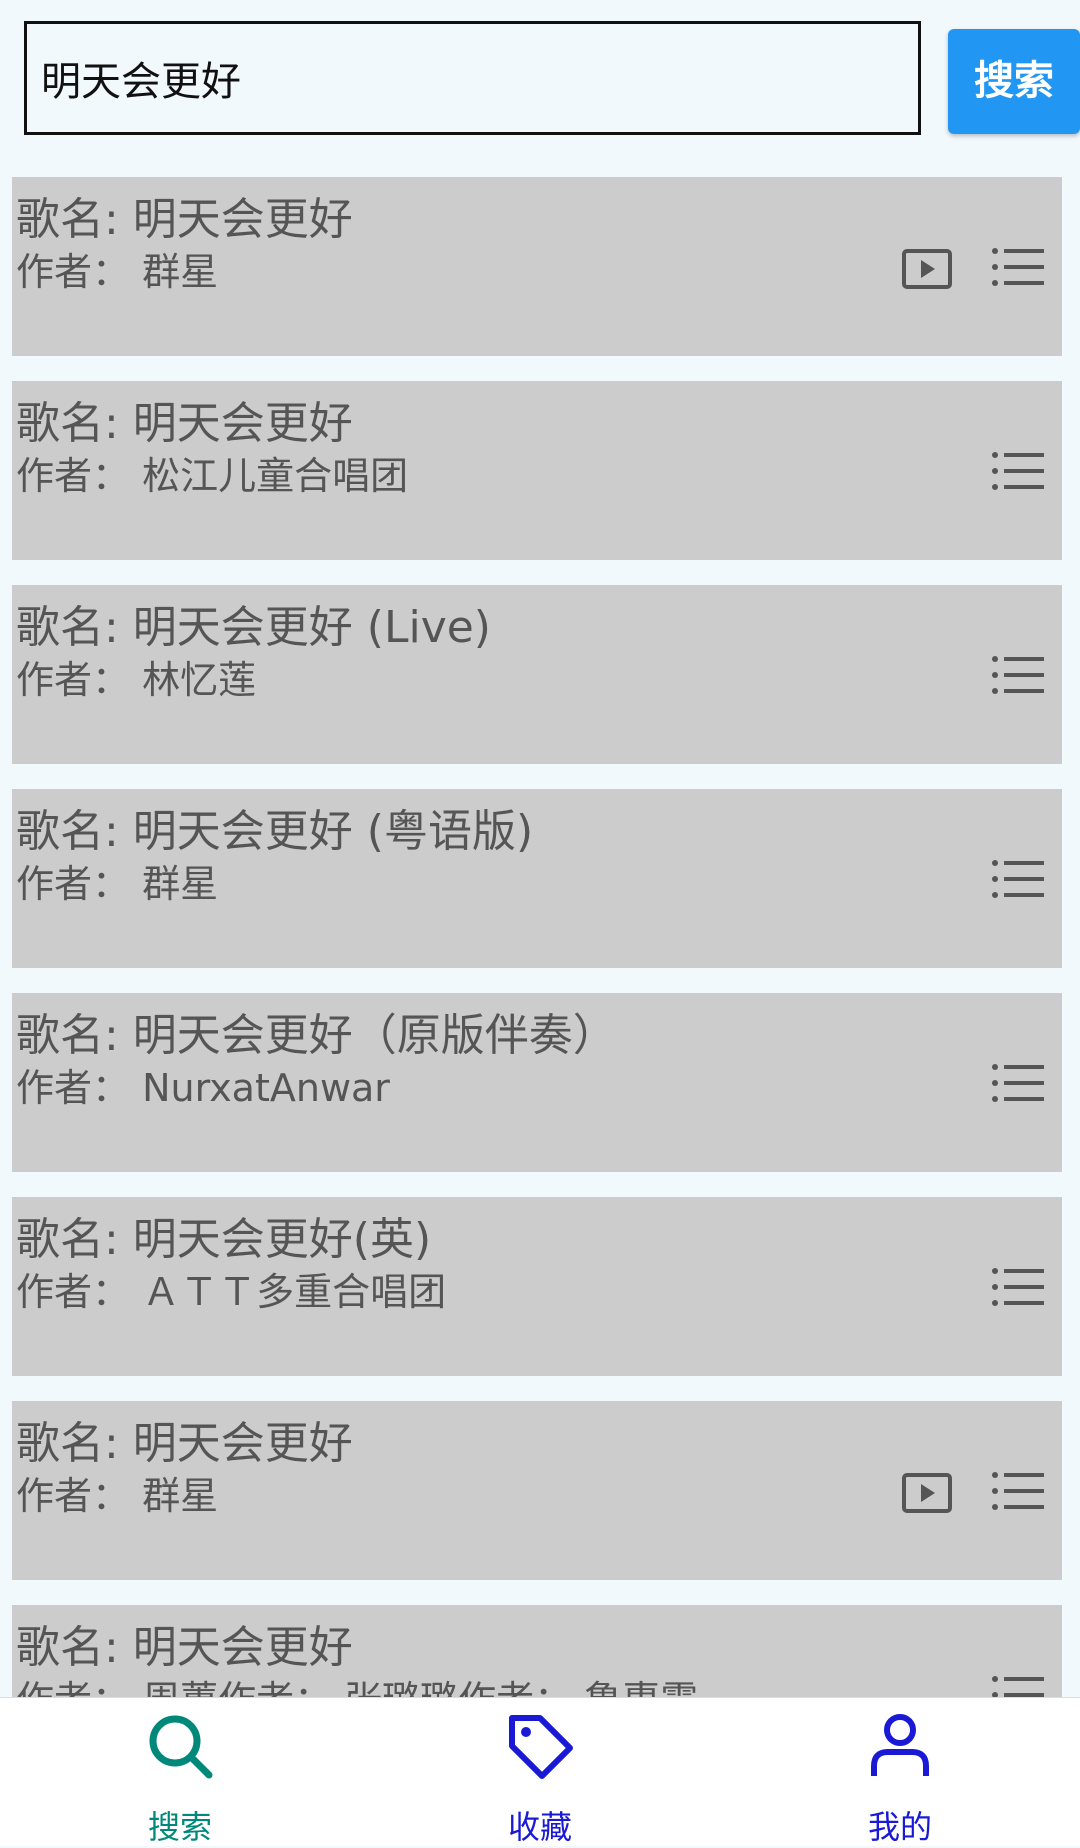 This screenshot has width=1080, height=1848. I want to click on song-artist: 作者： 林忆莲, so click(136, 680).